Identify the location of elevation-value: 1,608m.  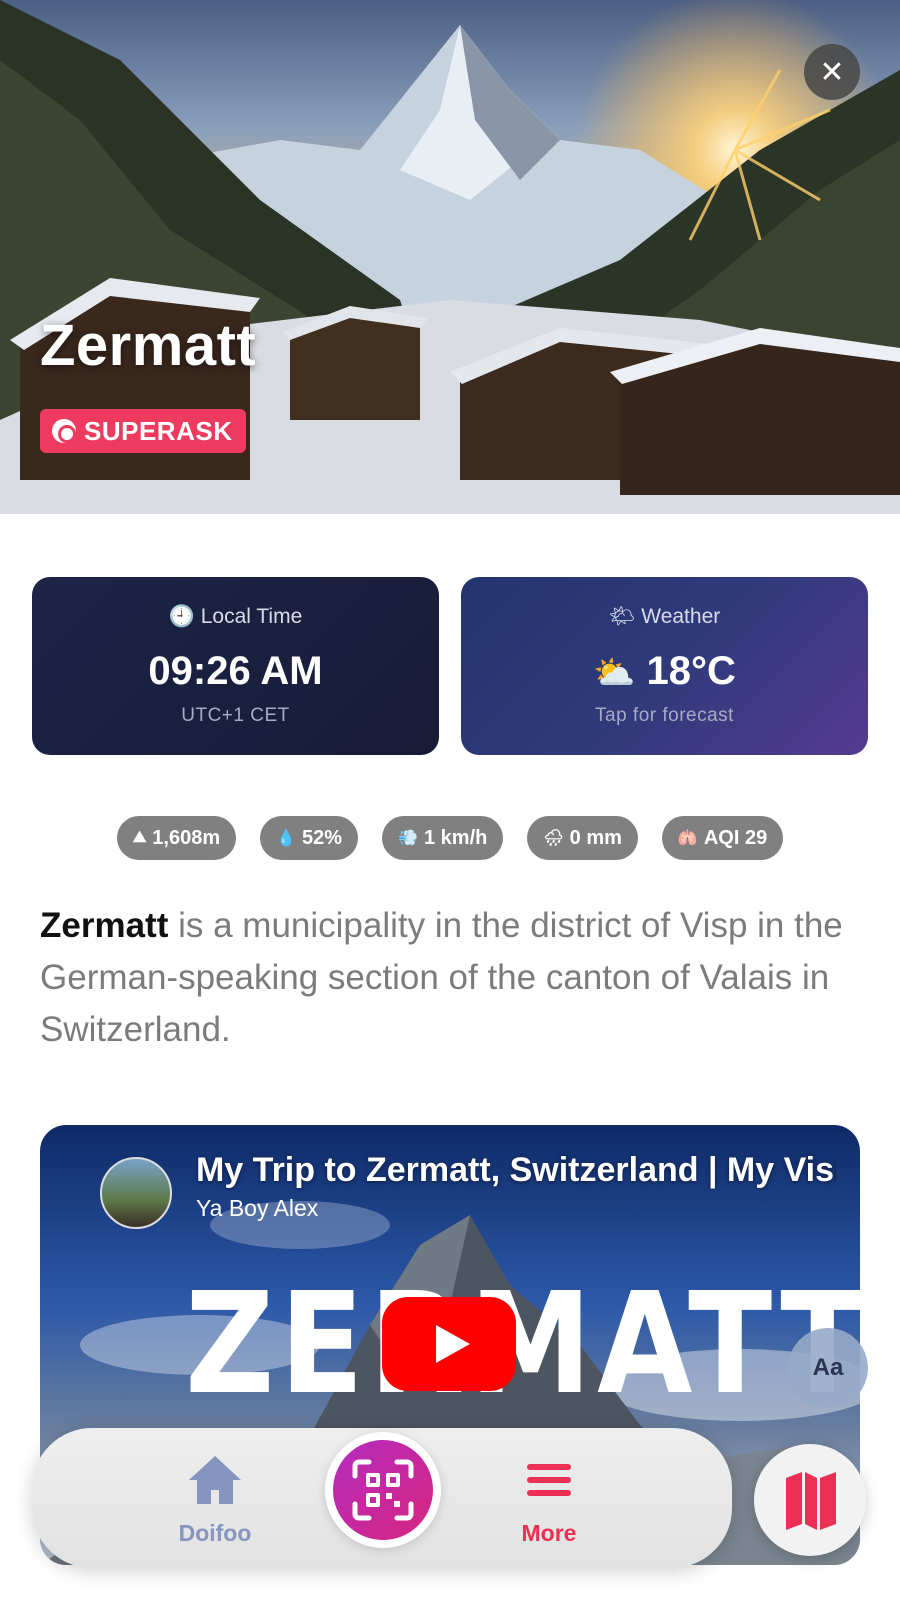
(186, 837).